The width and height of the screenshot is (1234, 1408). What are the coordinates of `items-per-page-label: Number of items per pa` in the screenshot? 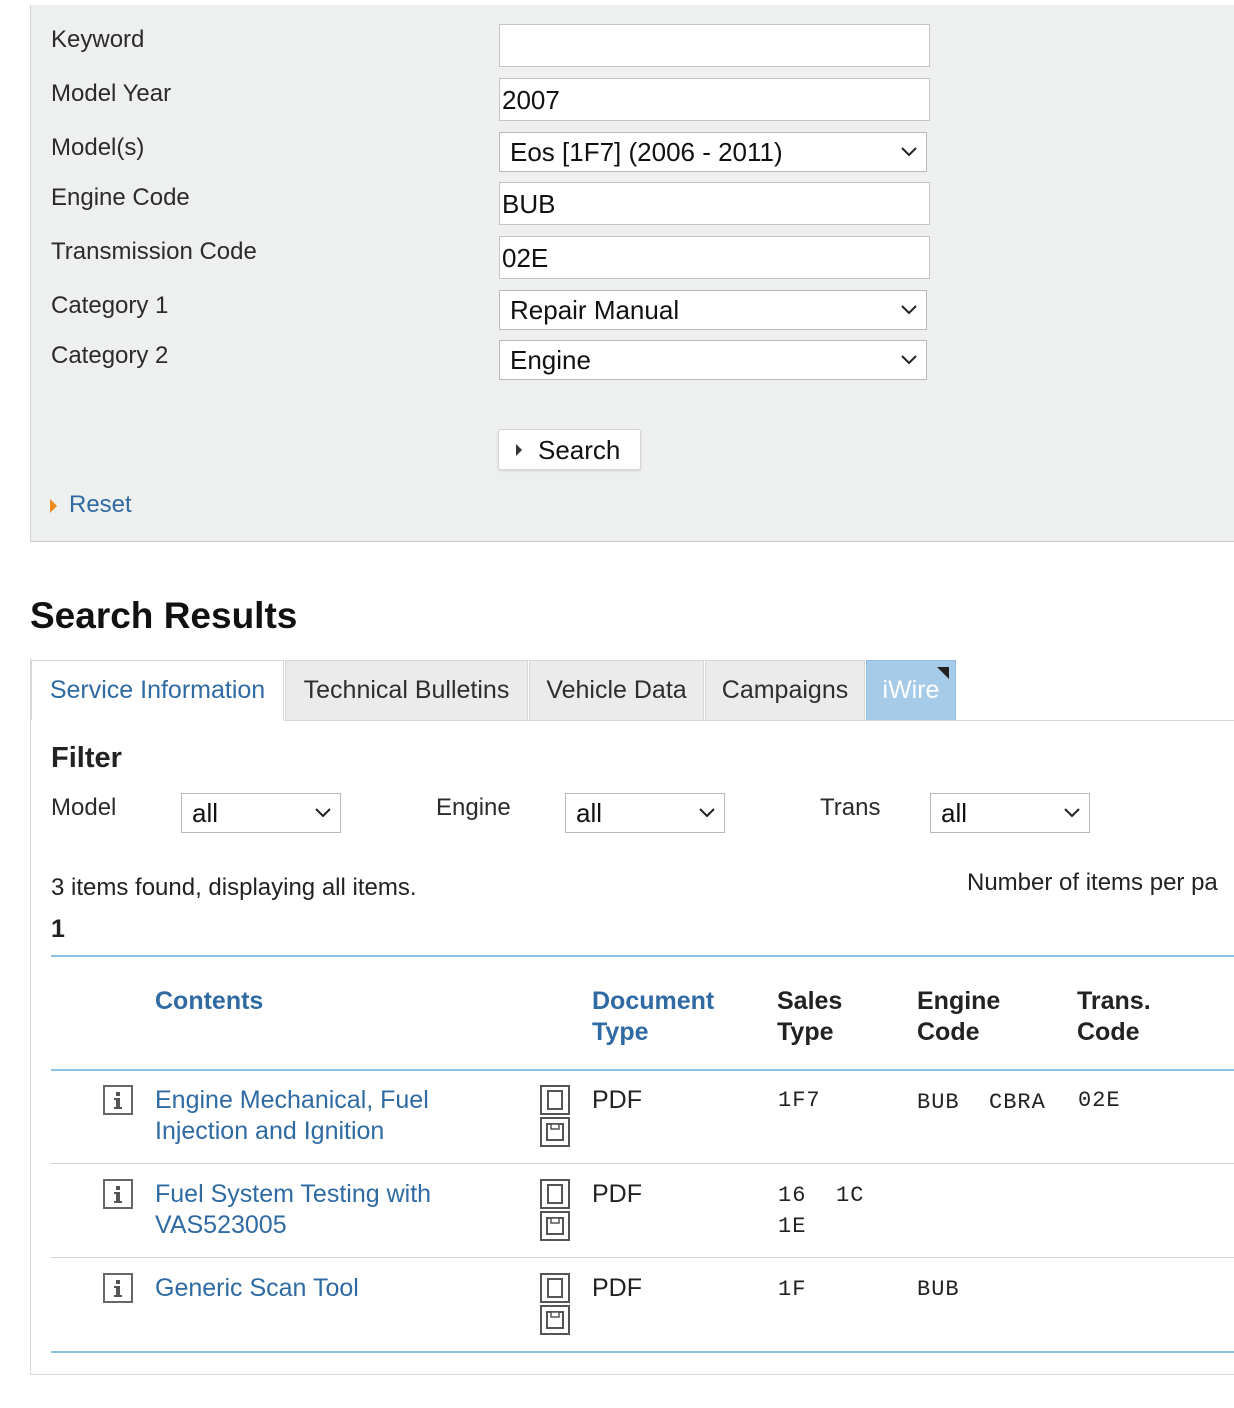 It's located at (1092, 882).